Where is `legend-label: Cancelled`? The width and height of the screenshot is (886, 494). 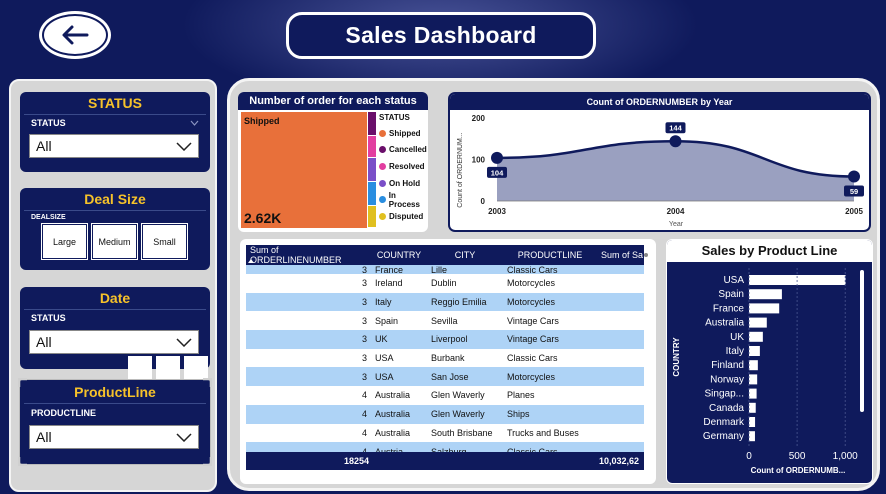 legend-label: Cancelled is located at coordinates (408, 150).